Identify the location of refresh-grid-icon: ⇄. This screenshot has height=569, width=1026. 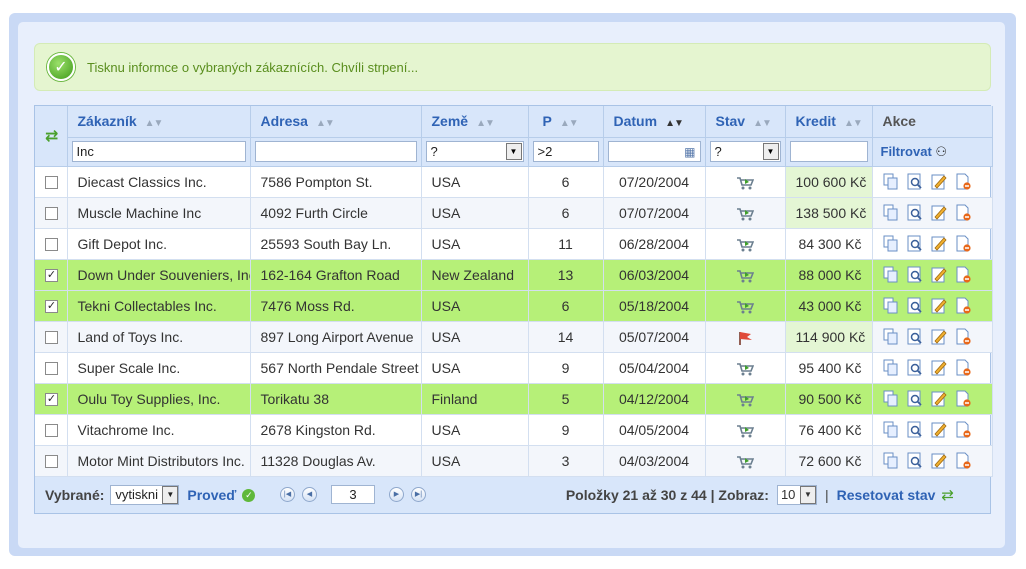
(51, 136).